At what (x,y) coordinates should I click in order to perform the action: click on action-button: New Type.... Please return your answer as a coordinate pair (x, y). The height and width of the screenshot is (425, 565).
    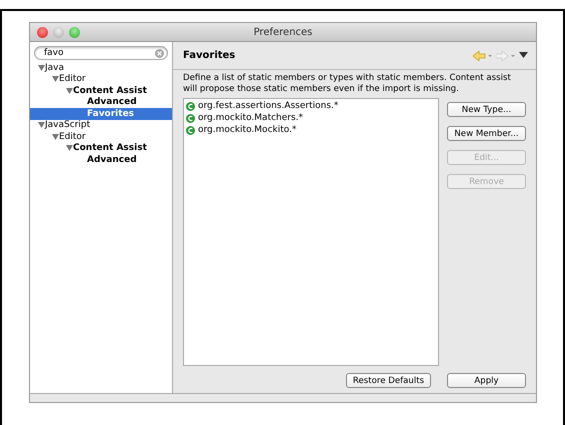
    Looking at the image, I should click on (486, 109).